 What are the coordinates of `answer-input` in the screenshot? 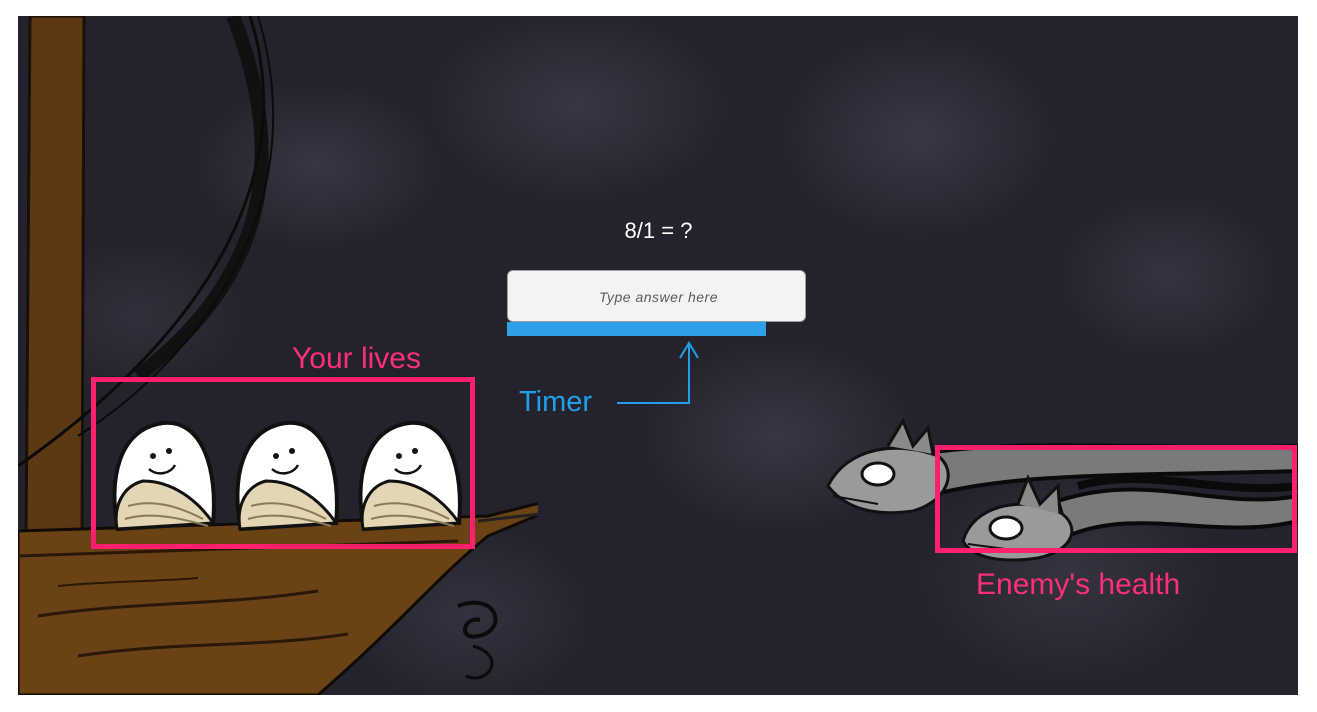 It's located at (658, 297).